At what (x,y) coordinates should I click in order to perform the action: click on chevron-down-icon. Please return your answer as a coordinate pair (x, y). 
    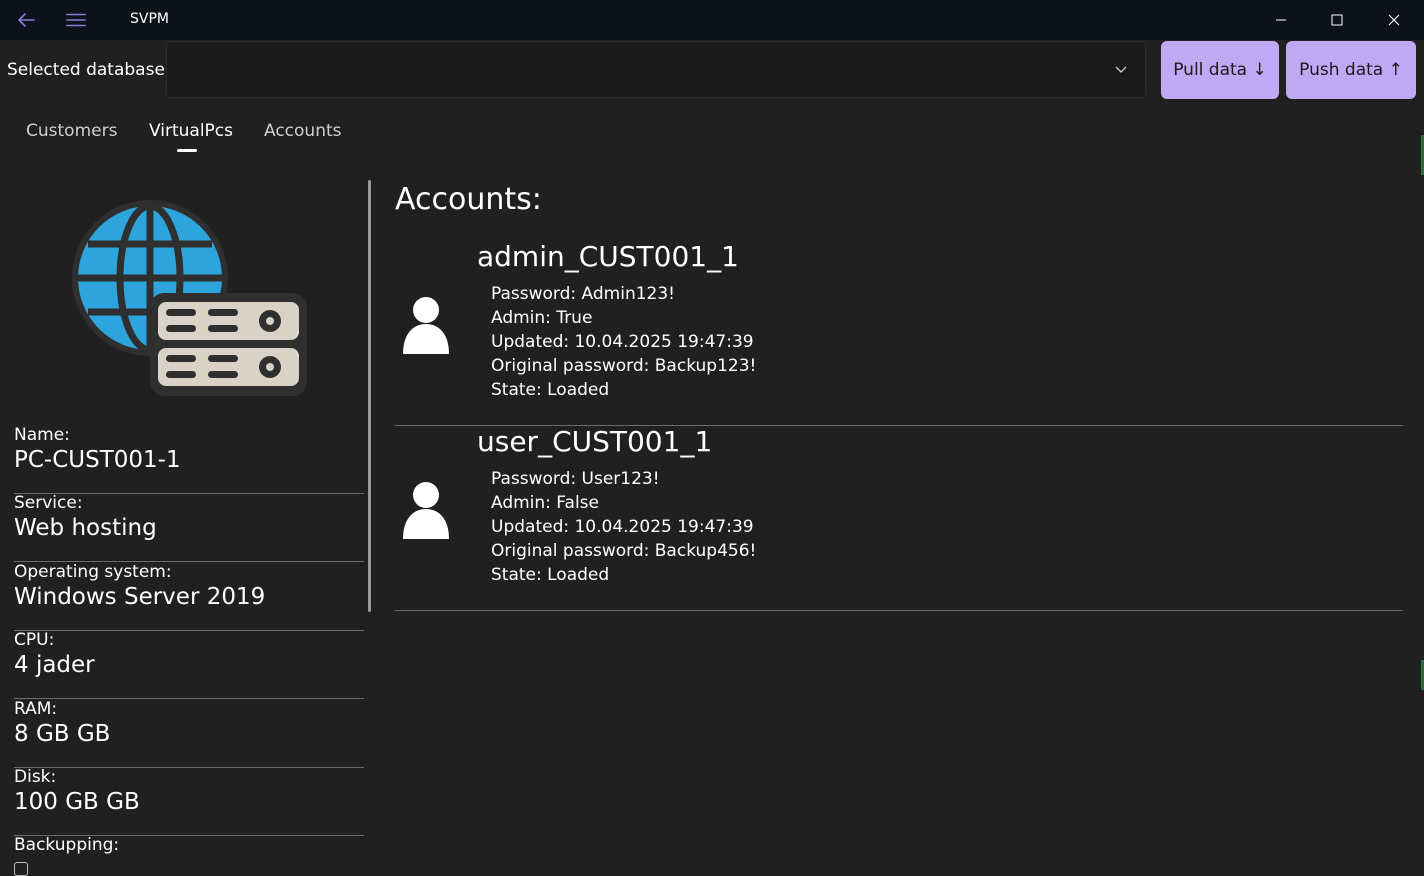
    Looking at the image, I should click on (1121, 69).